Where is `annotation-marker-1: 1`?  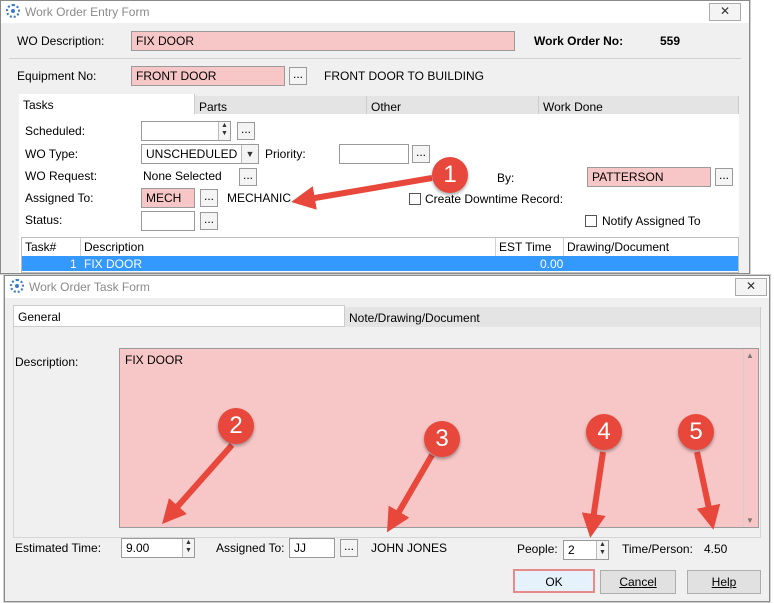 annotation-marker-1: 1 is located at coordinates (450, 175).